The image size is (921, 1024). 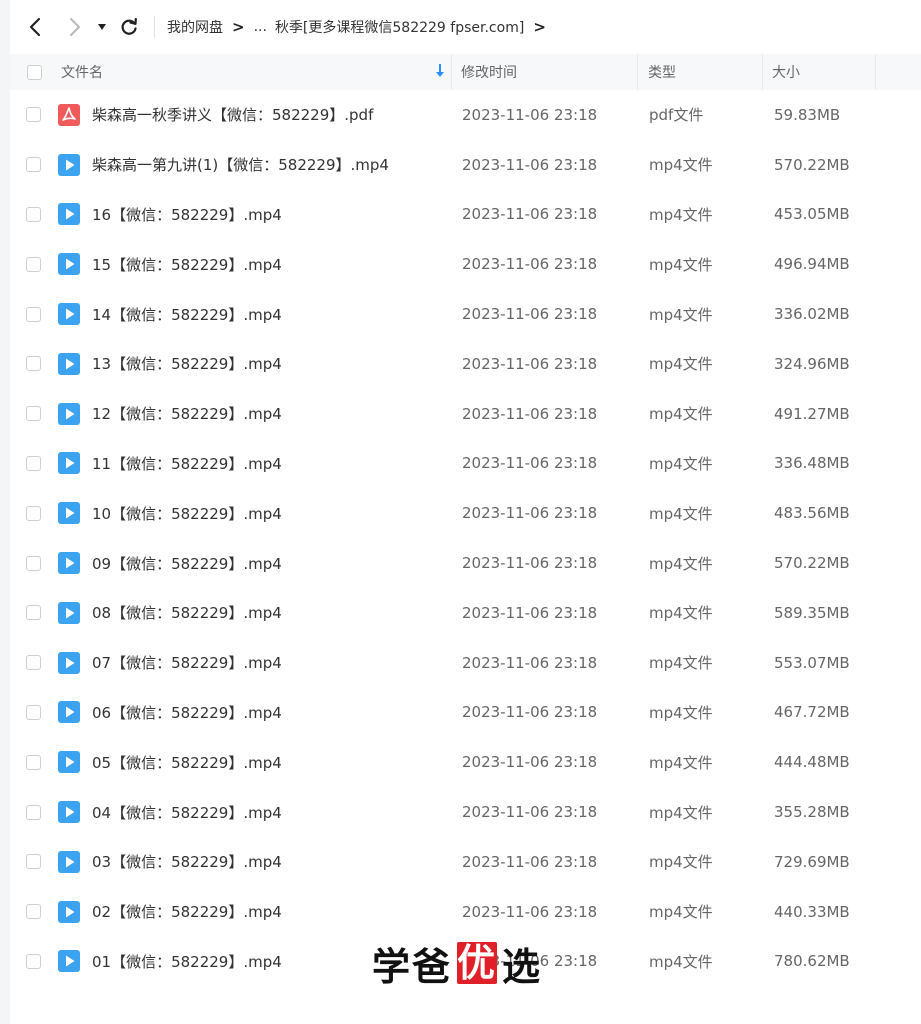 I want to click on column-header-type: 类型, so click(x=700, y=72).